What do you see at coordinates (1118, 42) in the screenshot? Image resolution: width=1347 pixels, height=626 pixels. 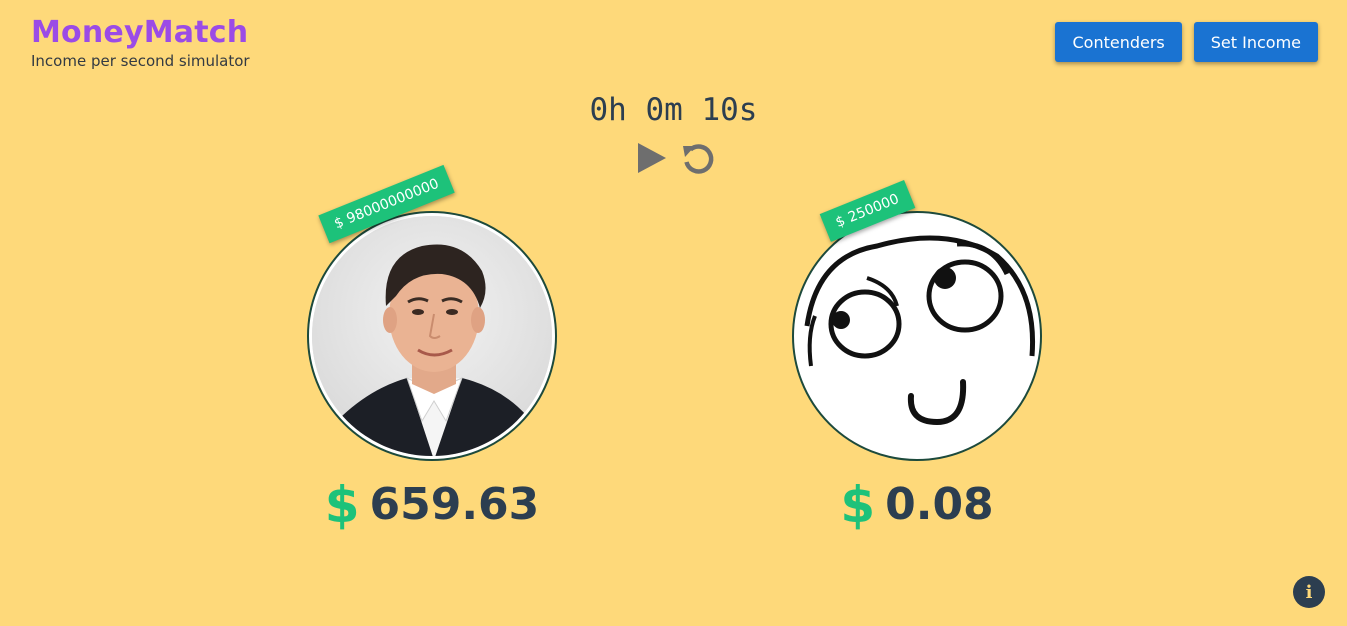 I see `contenders-button: Contenders` at bounding box center [1118, 42].